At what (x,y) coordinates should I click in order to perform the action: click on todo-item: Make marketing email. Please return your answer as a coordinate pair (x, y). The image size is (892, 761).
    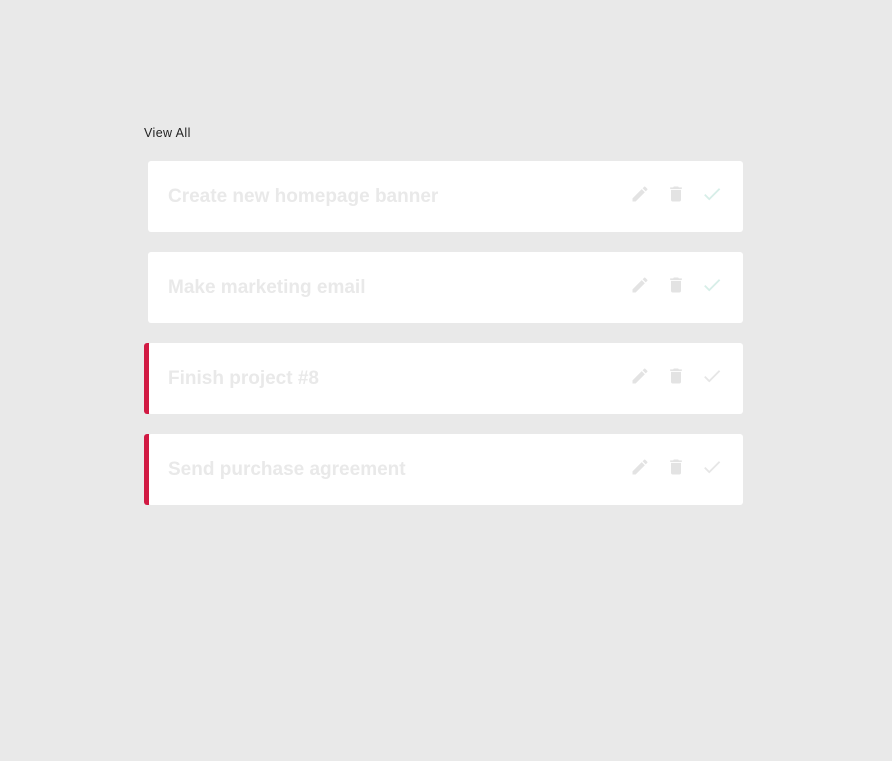
    Looking at the image, I should click on (445, 287).